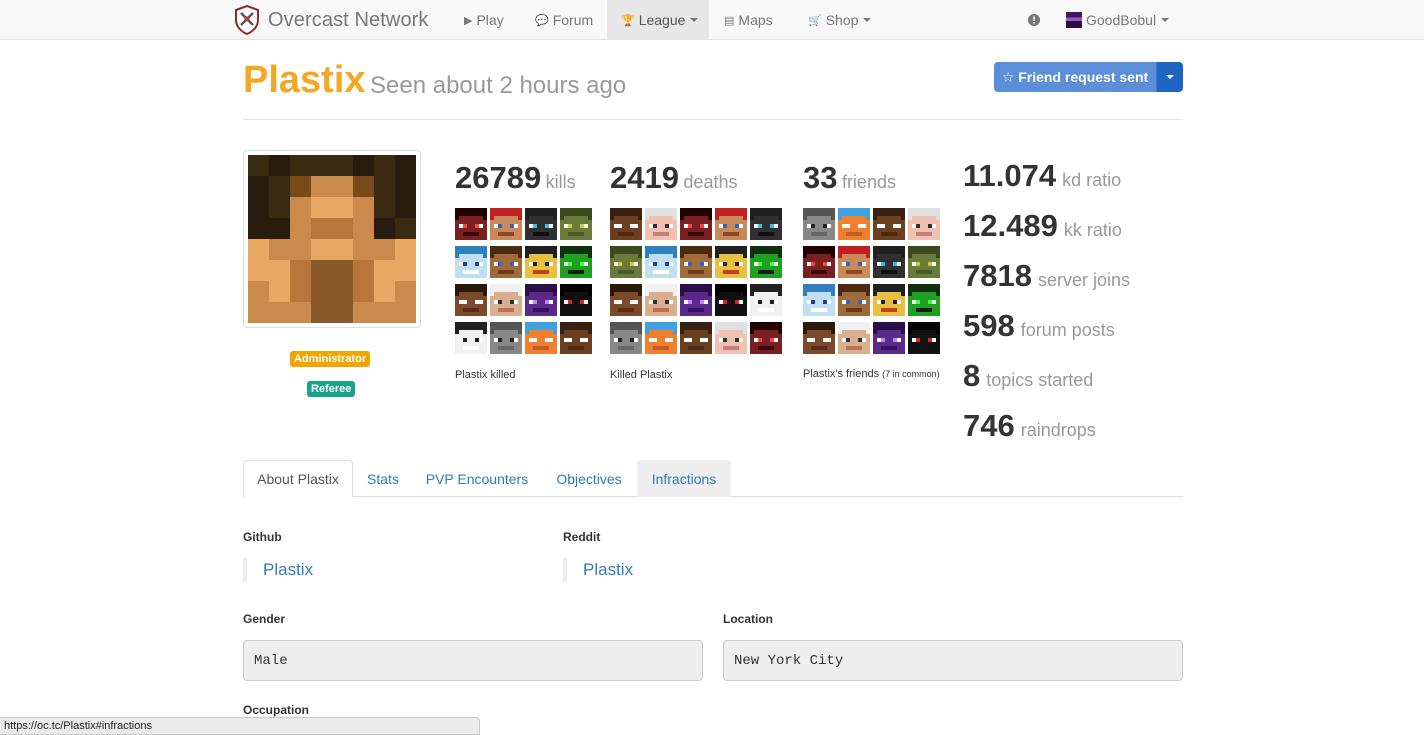 The width and height of the screenshot is (1424, 735). I want to click on stat-value: 598, so click(989, 325).